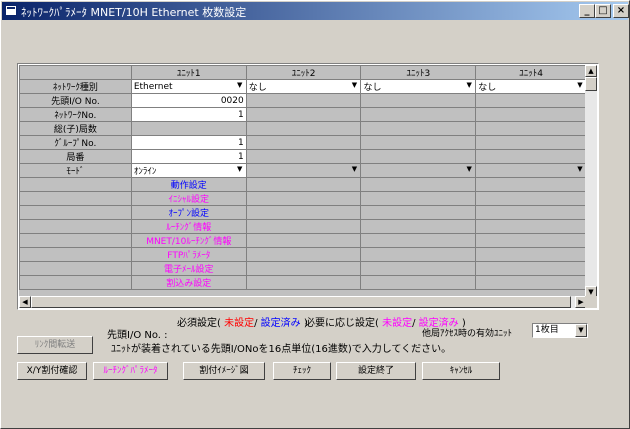 This screenshot has width=630, height=429. Describe the element at coordinates (145, 172) in the screenshot. I see `mode-value: ｵﾝﾗｲﾝ` at that location.